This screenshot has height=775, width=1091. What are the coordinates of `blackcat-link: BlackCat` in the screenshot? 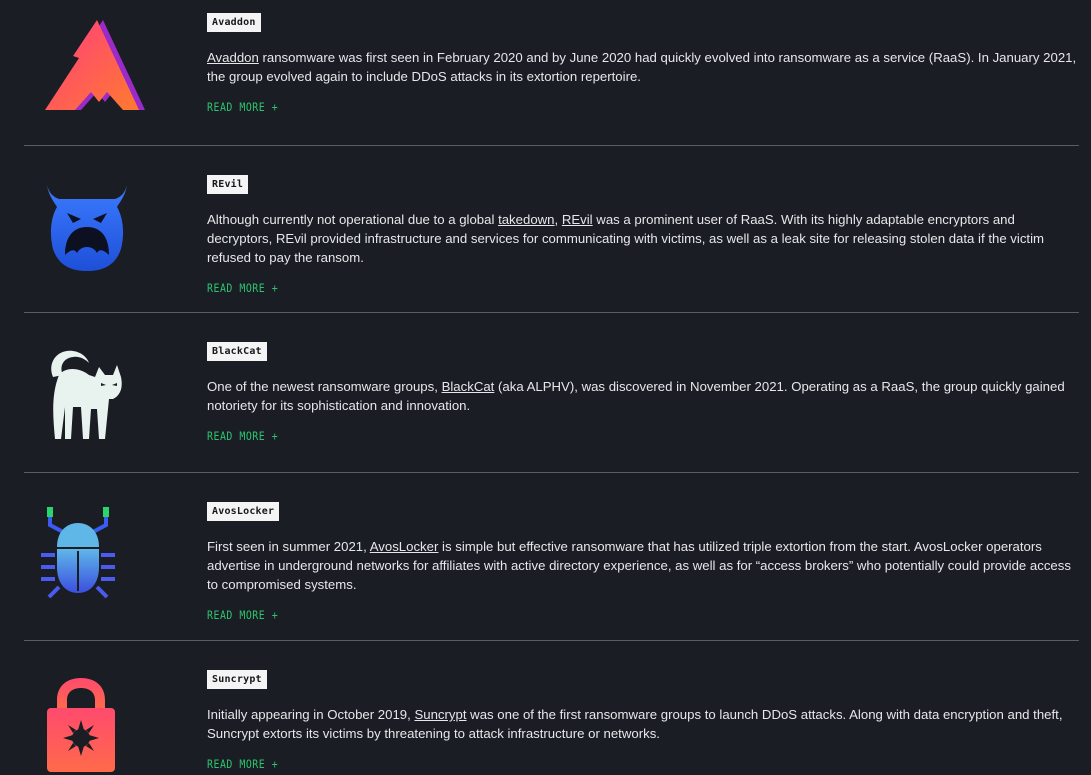 It's located at (468, 386).